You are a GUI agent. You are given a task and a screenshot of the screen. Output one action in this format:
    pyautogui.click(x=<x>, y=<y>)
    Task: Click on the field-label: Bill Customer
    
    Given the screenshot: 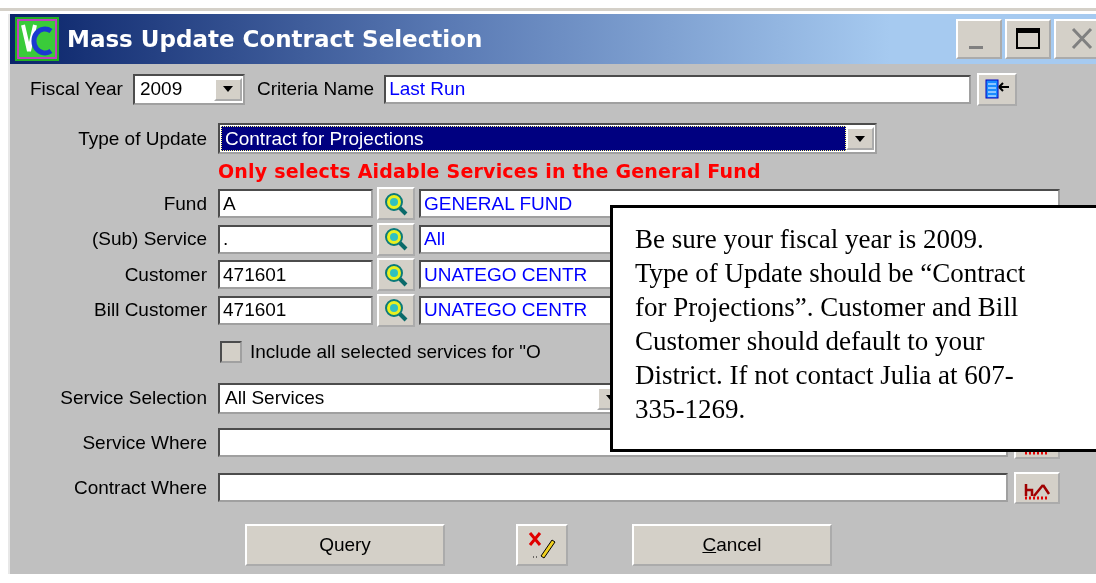 What is the action you would take?
    pyautogui.click(x=150, y=310)
    